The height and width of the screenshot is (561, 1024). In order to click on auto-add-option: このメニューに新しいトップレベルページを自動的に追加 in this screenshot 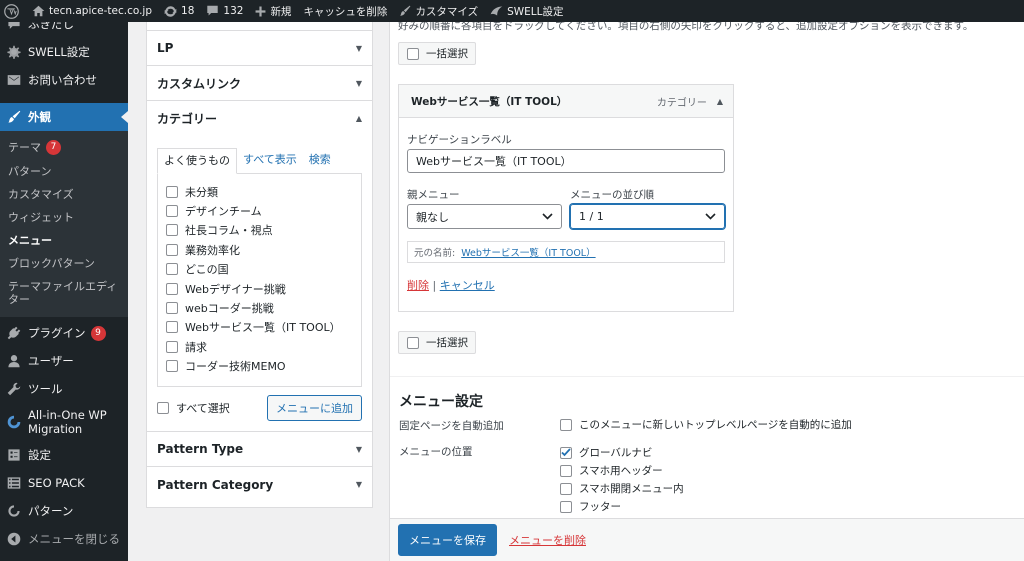, I will do `click(706, 424)`.